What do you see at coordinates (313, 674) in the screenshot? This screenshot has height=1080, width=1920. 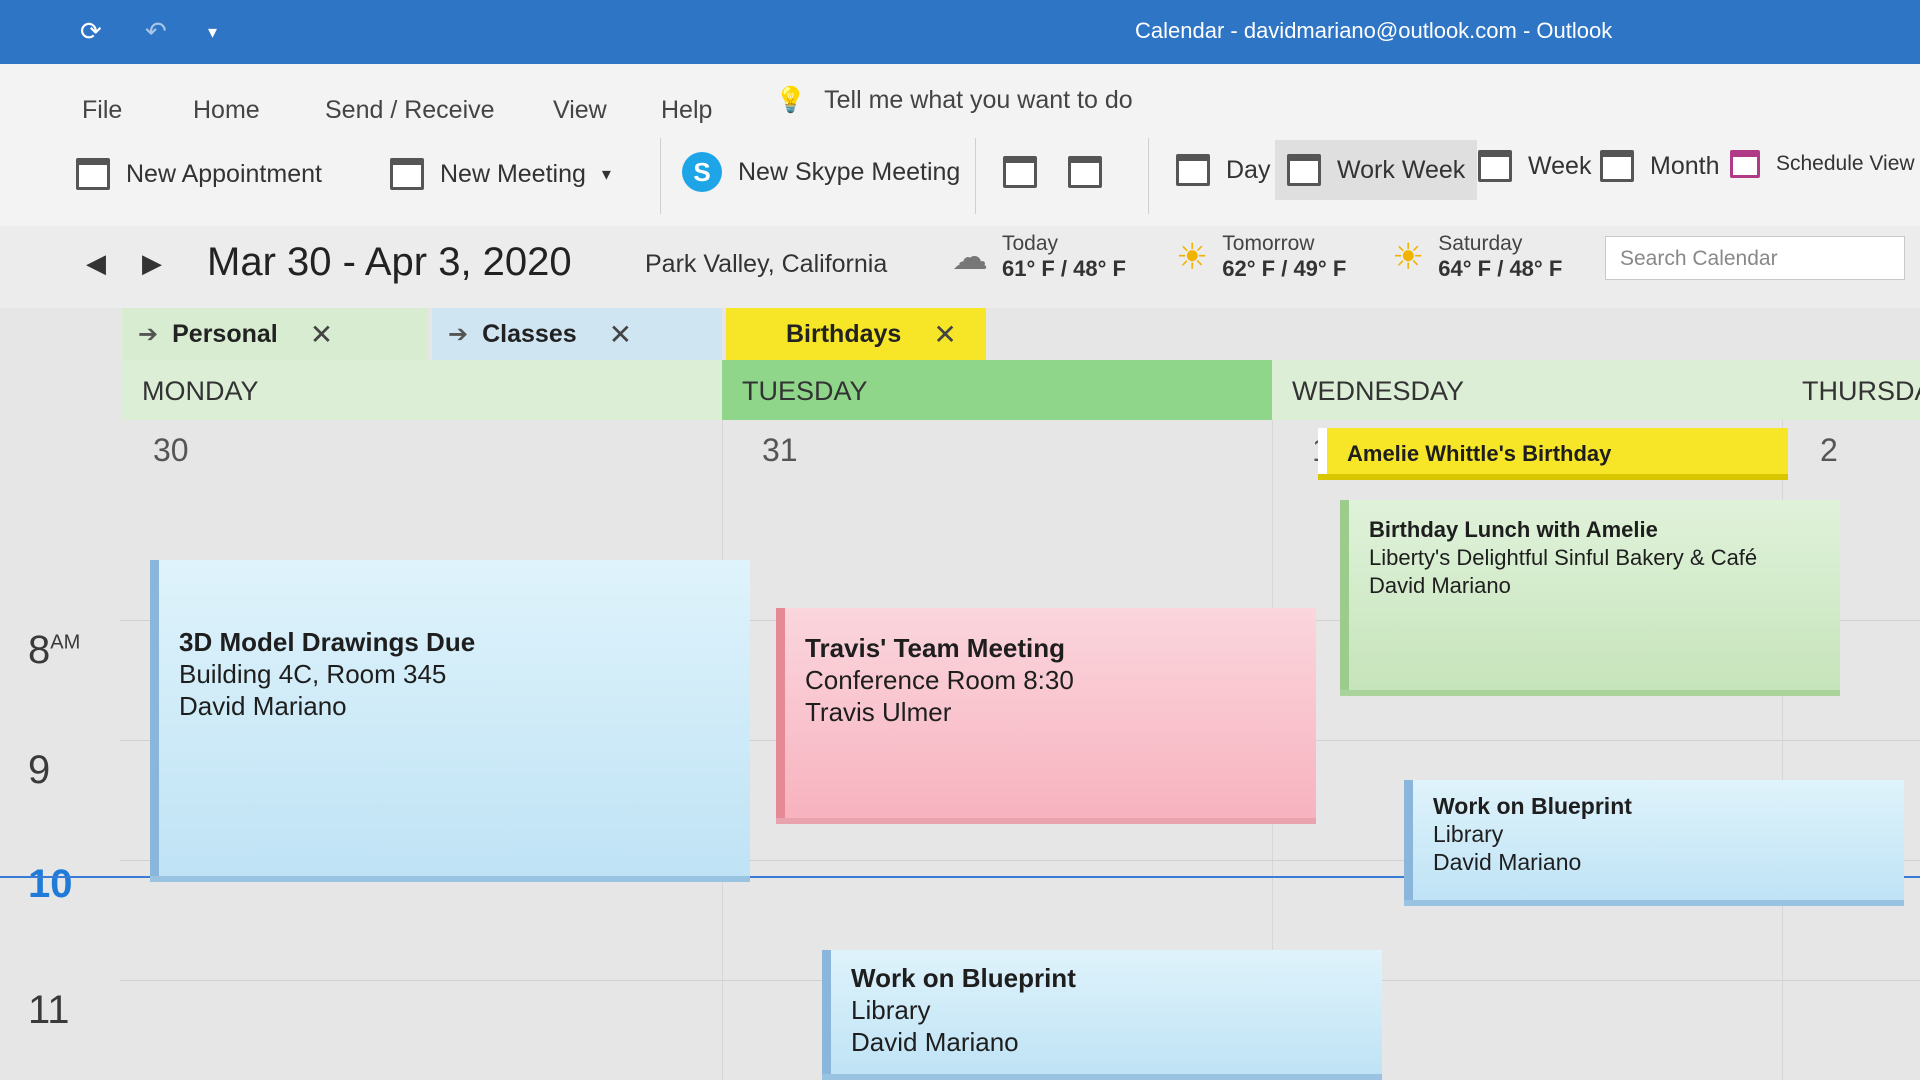 I see `event-location: Building 4C, Room 345` at bounding box center [313, 674].